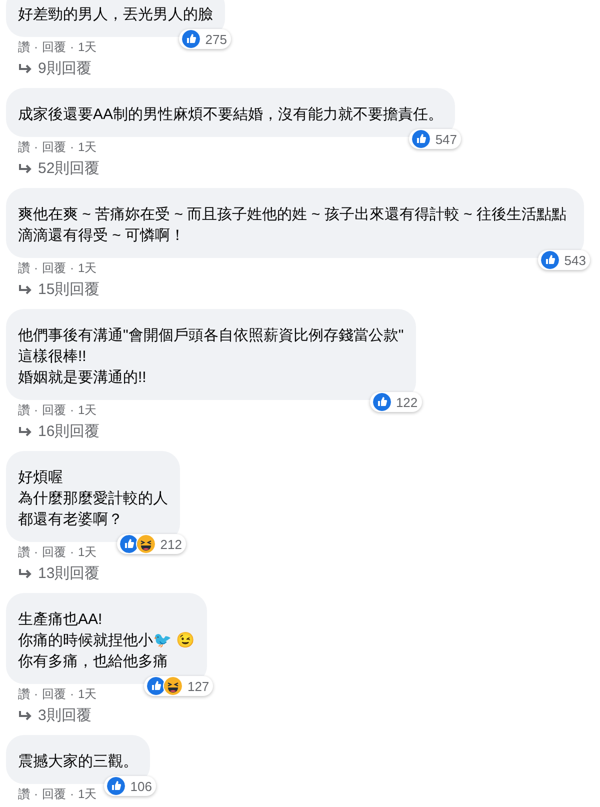 This screenshot has height=807, width=600. I want to click on comment-text: 爽他在爽 ~ 苦痛妳在受 ~ 而且孩子姓他的姓 ~ 孩子出來還有得計較 ~ 往後生活點點滴滴還有得受 ~ 可憐啊！, so click(293, 225).